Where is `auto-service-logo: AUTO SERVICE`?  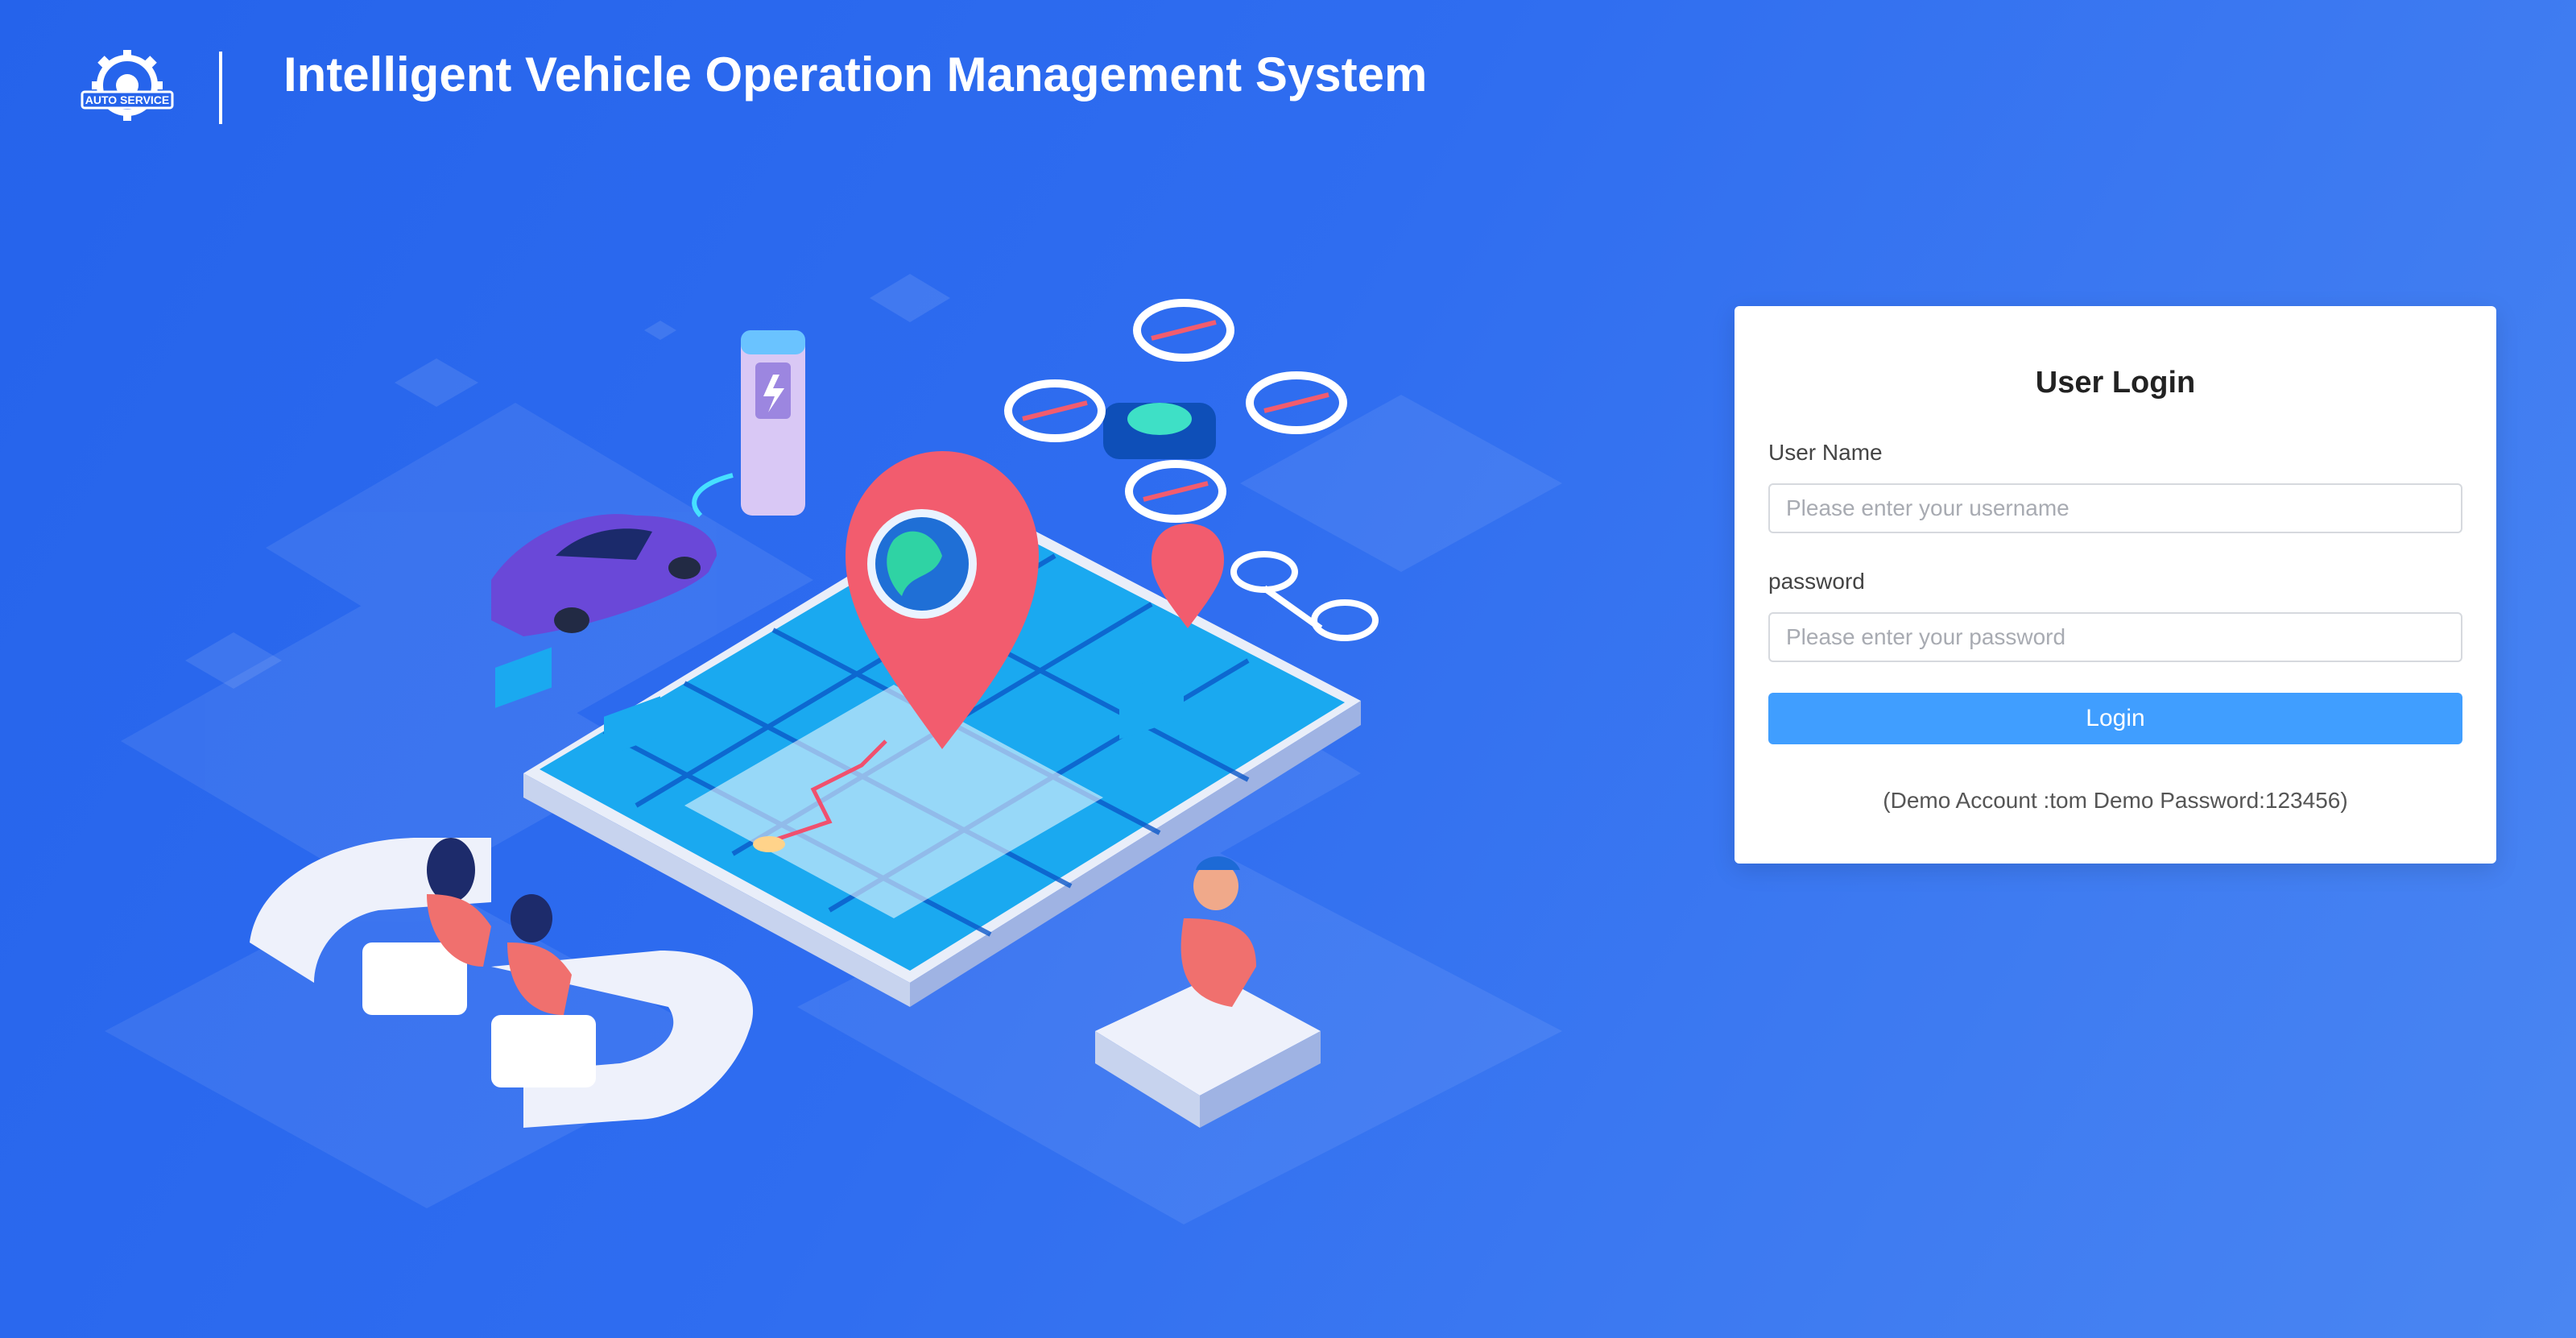
auto-service-logo: AUTO SERVICE is located at coordinates (128, 85).